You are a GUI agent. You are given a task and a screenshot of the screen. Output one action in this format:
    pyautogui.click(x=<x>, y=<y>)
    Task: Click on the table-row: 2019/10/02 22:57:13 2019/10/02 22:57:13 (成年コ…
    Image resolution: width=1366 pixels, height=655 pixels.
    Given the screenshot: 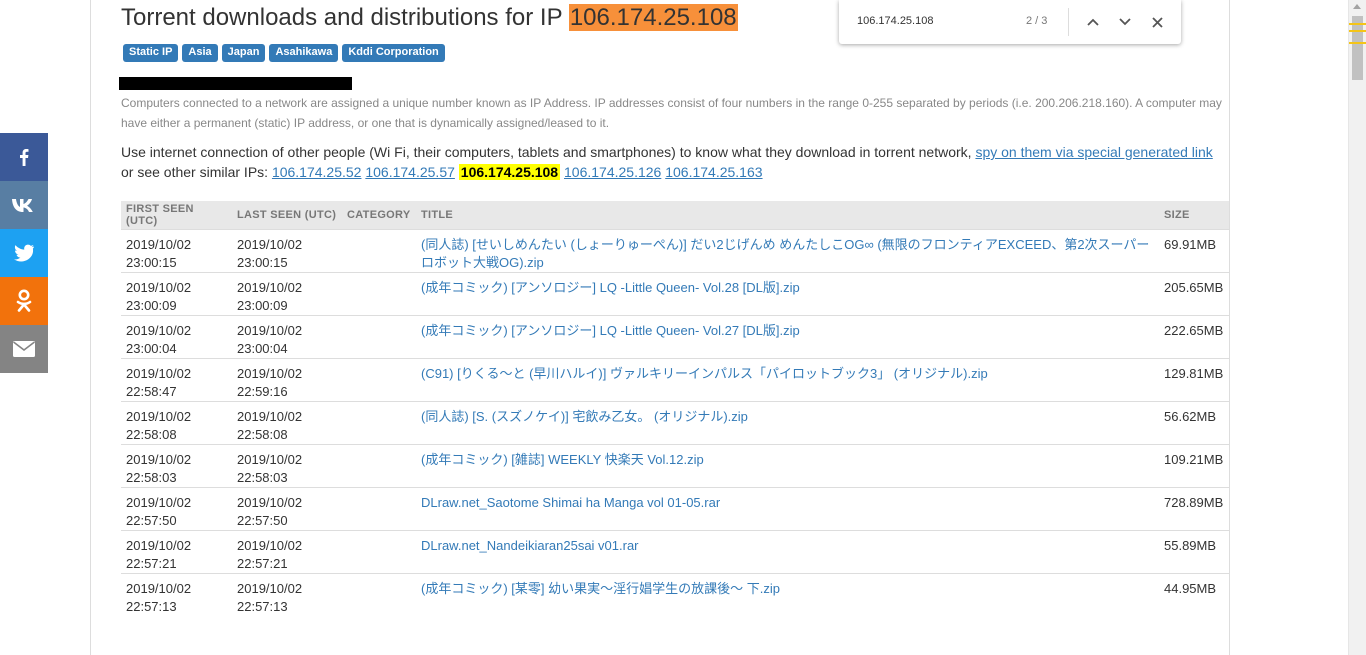 What is the action you would take?
    pyautogui.click(x=675, y=594)
    